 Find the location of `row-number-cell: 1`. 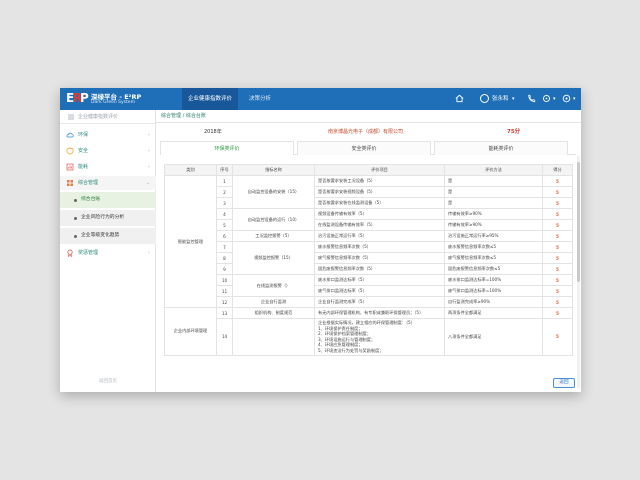

row-number-cell: 1 is located at coordinates (224, 181).